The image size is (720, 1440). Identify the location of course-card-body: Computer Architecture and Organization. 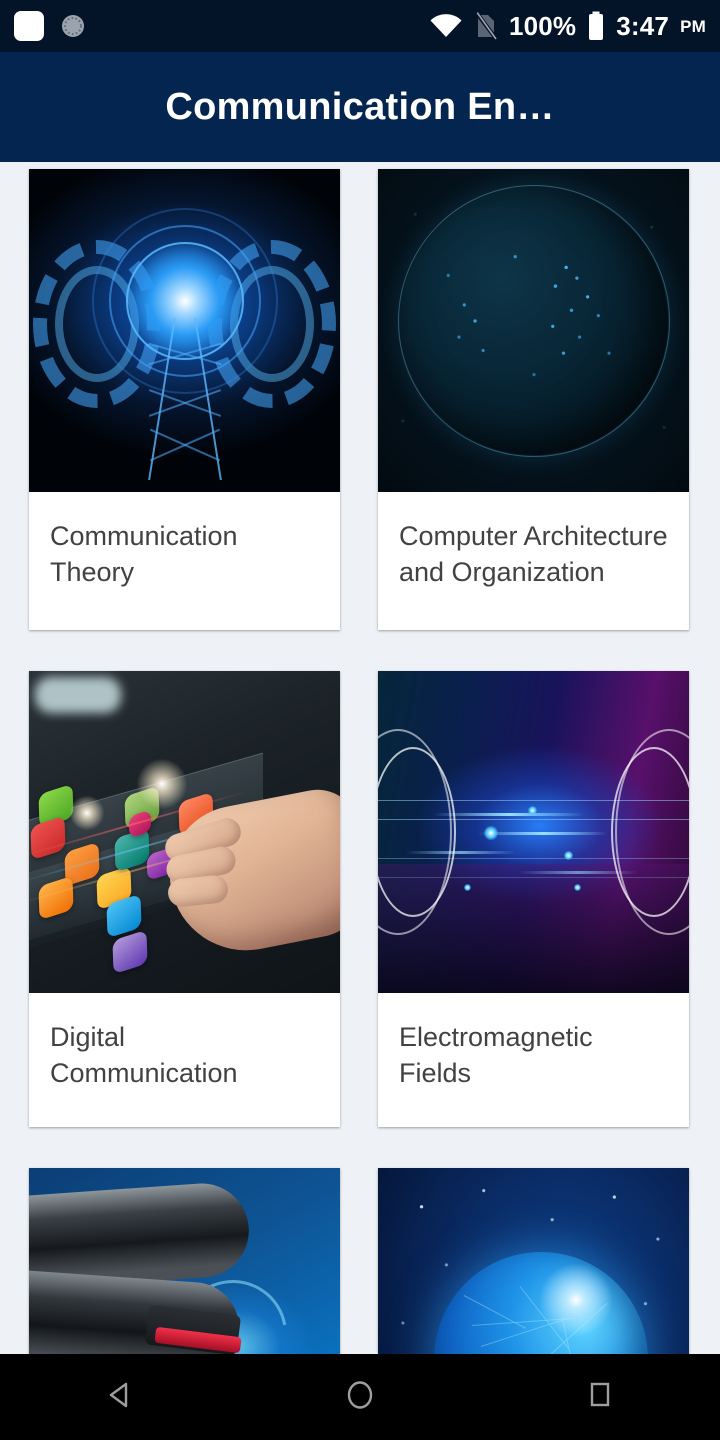
(533, 561).